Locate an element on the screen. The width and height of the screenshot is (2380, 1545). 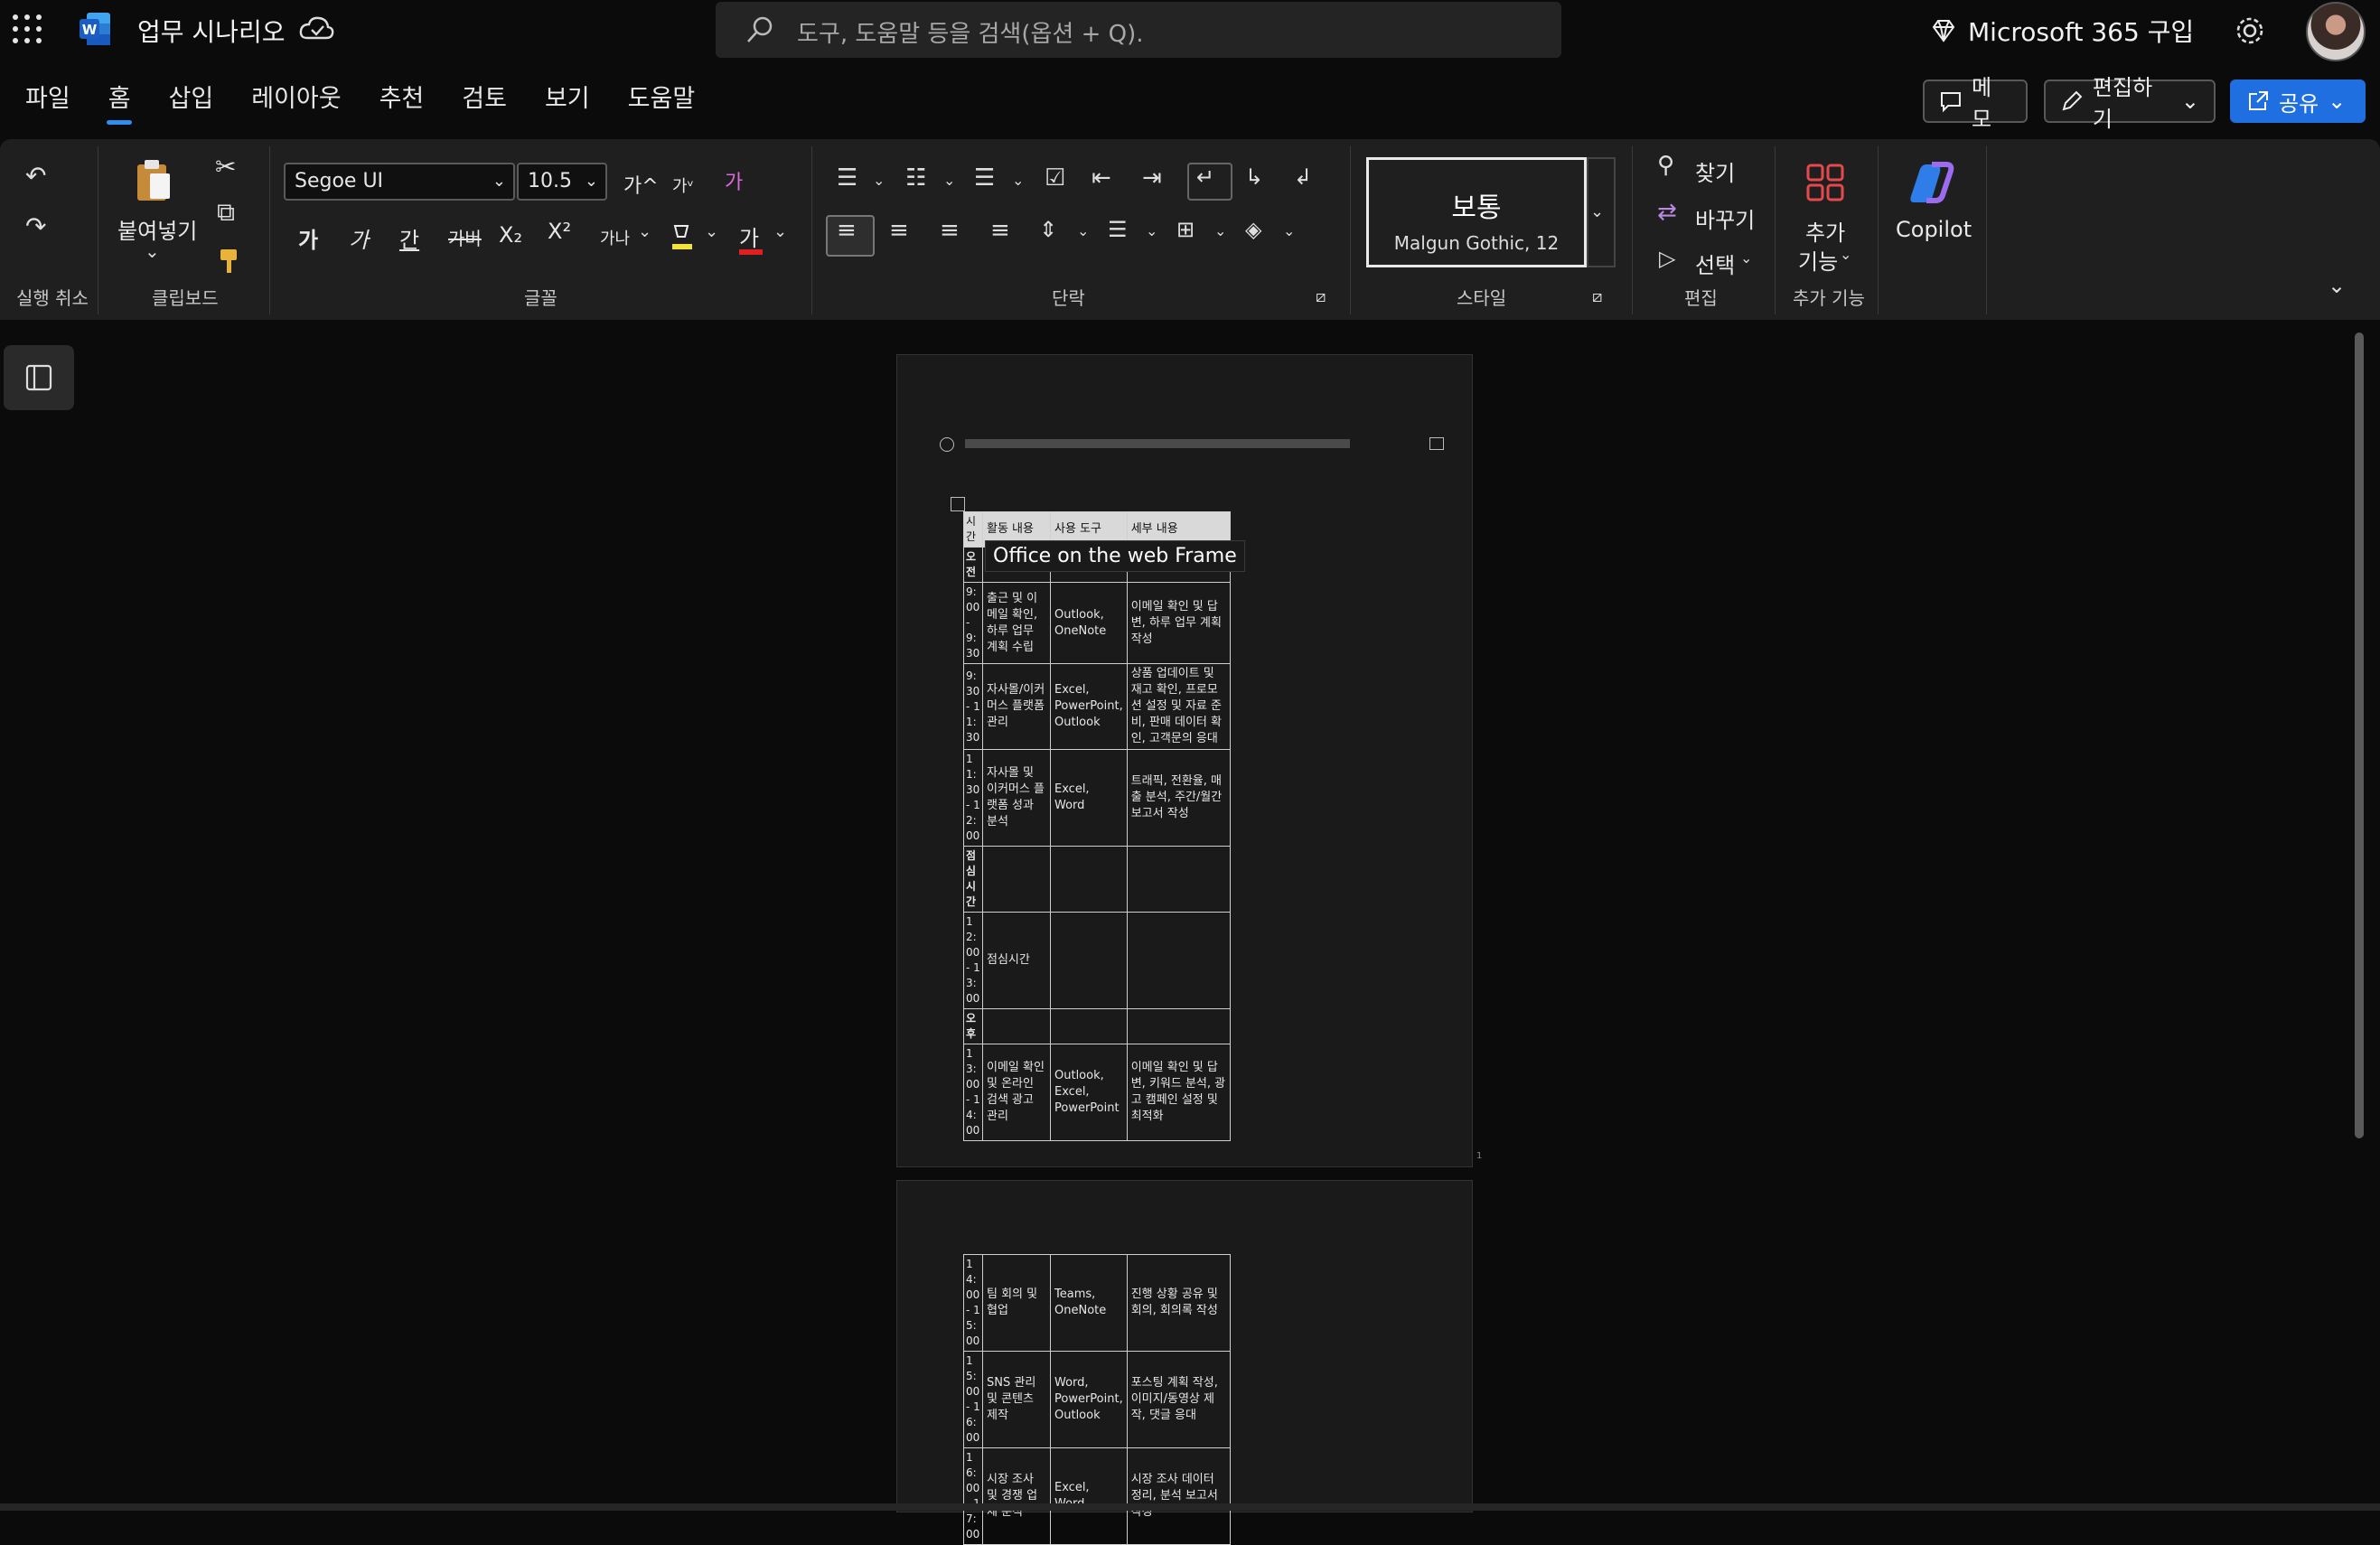
word-logo-icon: W is located at coordinates (96, 29).